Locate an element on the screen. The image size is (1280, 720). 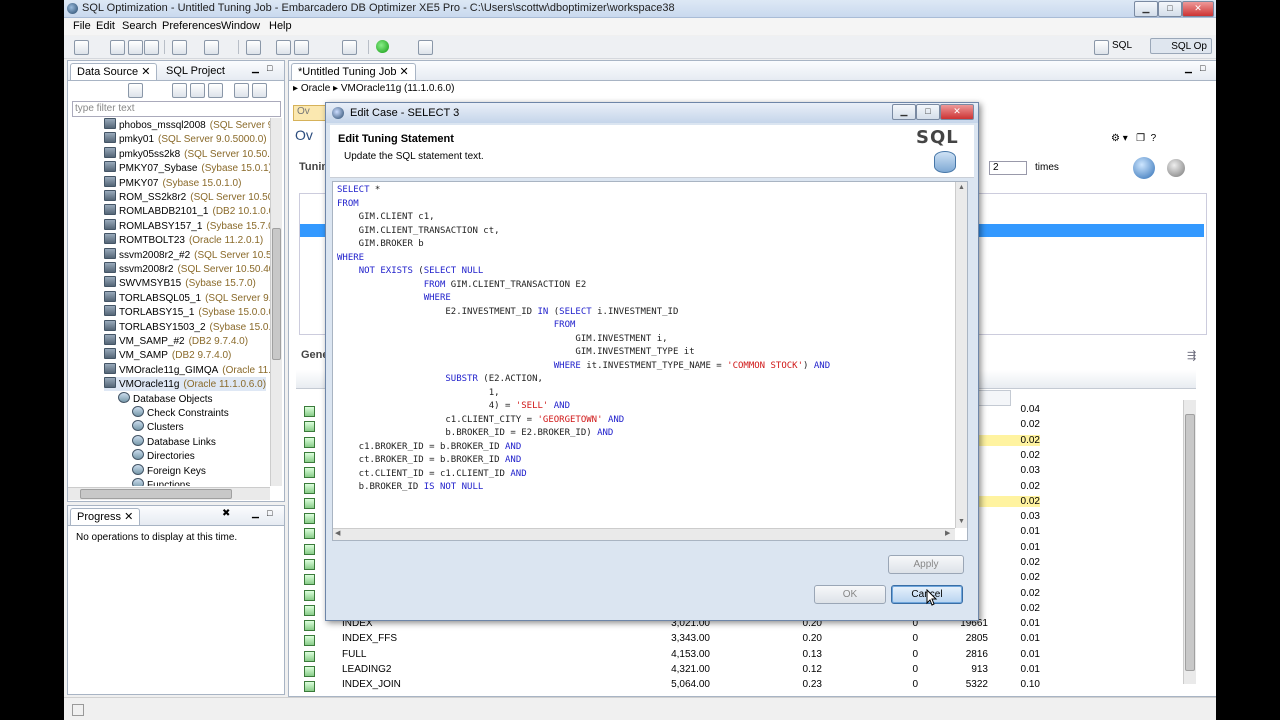
grid-cell-z: 0 is located at coordinates (915, 654).